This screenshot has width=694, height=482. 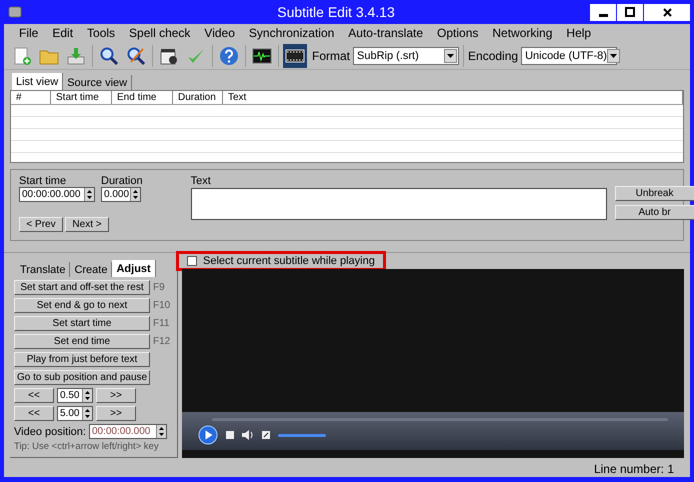 I want to click on maximize-icon, so click(x=630, y=12).